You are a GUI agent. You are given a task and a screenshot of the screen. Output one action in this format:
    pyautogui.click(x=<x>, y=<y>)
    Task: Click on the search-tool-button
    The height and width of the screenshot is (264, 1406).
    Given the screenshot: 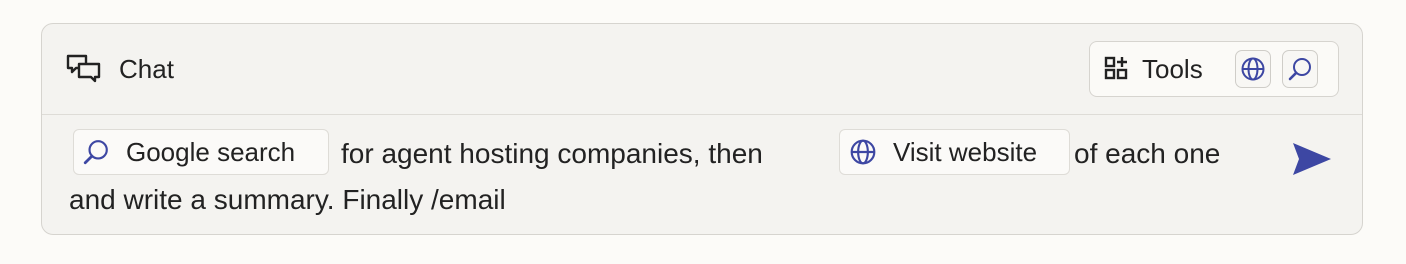 What is the action you would take?
    pyautogui.click(x=1300, y=69)
    